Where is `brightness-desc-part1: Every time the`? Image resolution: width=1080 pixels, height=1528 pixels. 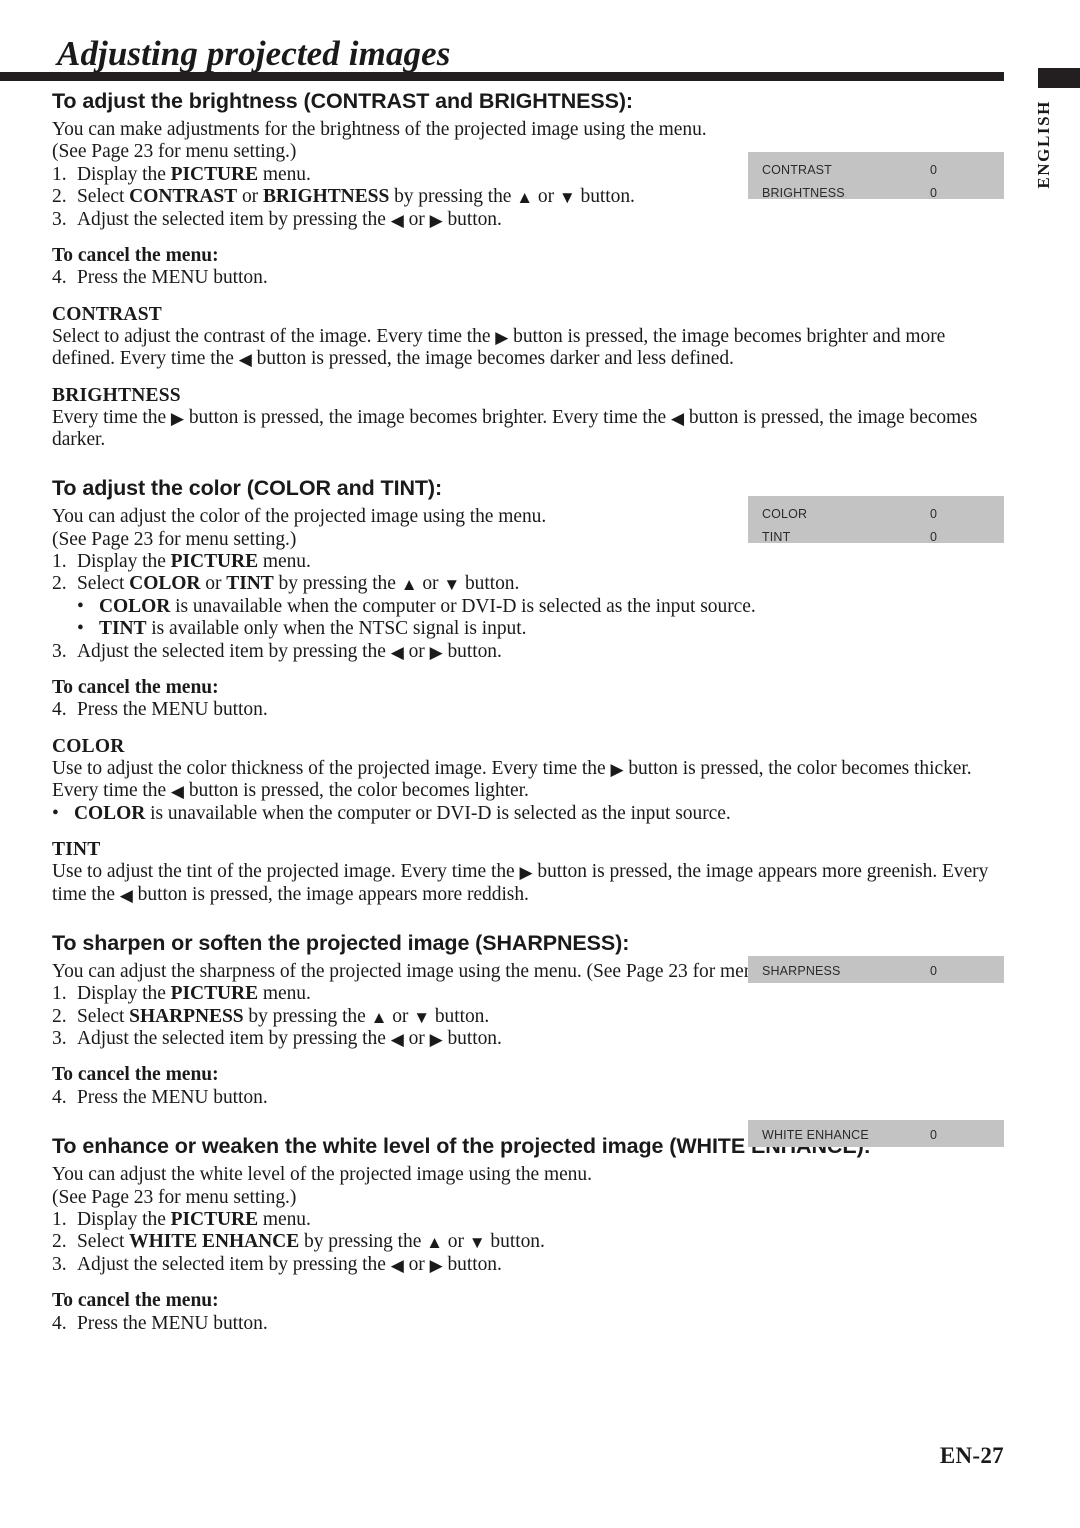
brightness-desc-part1: Every time the is located at coordinates (111, 417).